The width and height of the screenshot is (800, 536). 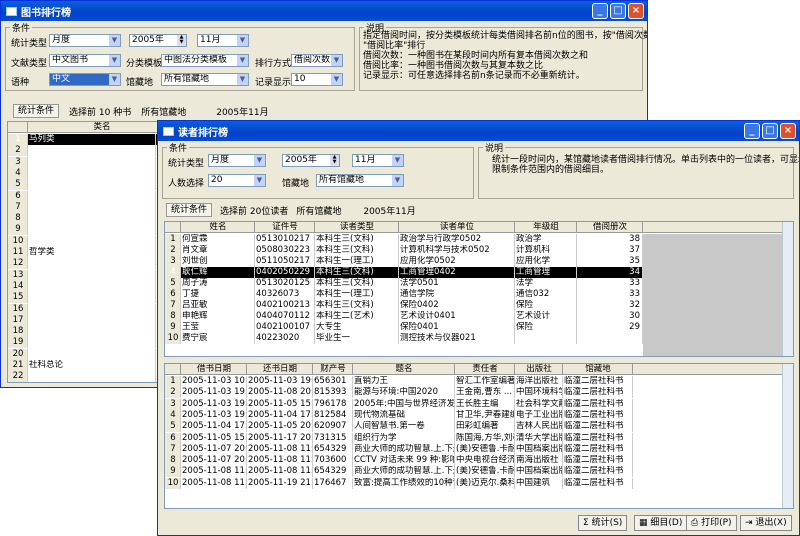 I want to click on table-row: 1 何宣霖 0513010217 本科生三(文科) 政治学与行政学0502 政治学 38, so click(x=404, y=239).